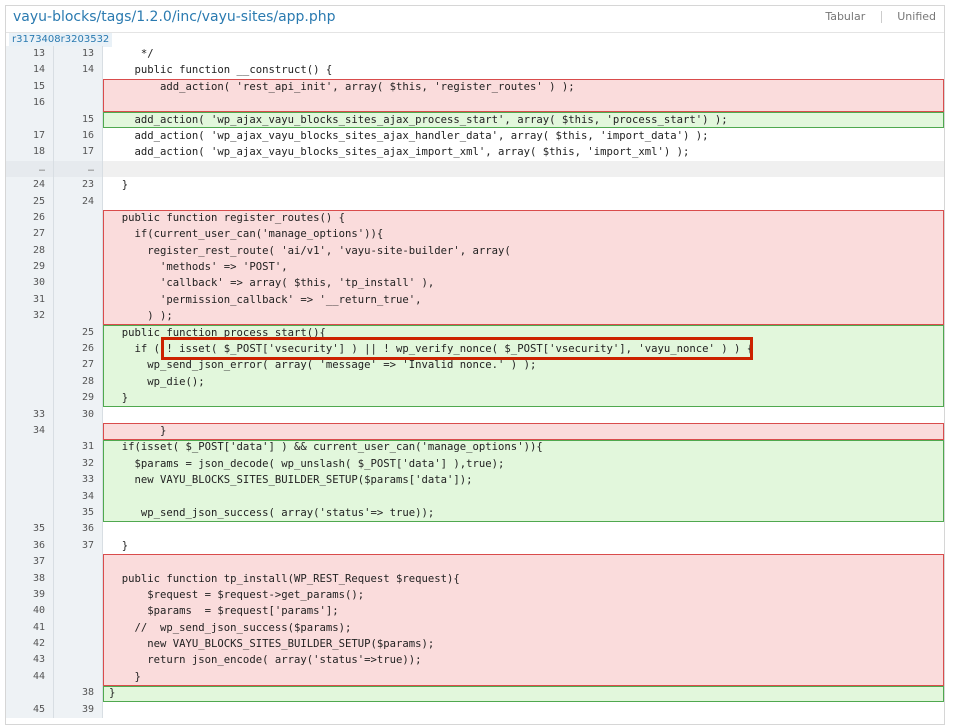  What do you see at coordinates (523, 316) in the screenshot?
I see `code-text: ) );` at bounding box center [523, 316].